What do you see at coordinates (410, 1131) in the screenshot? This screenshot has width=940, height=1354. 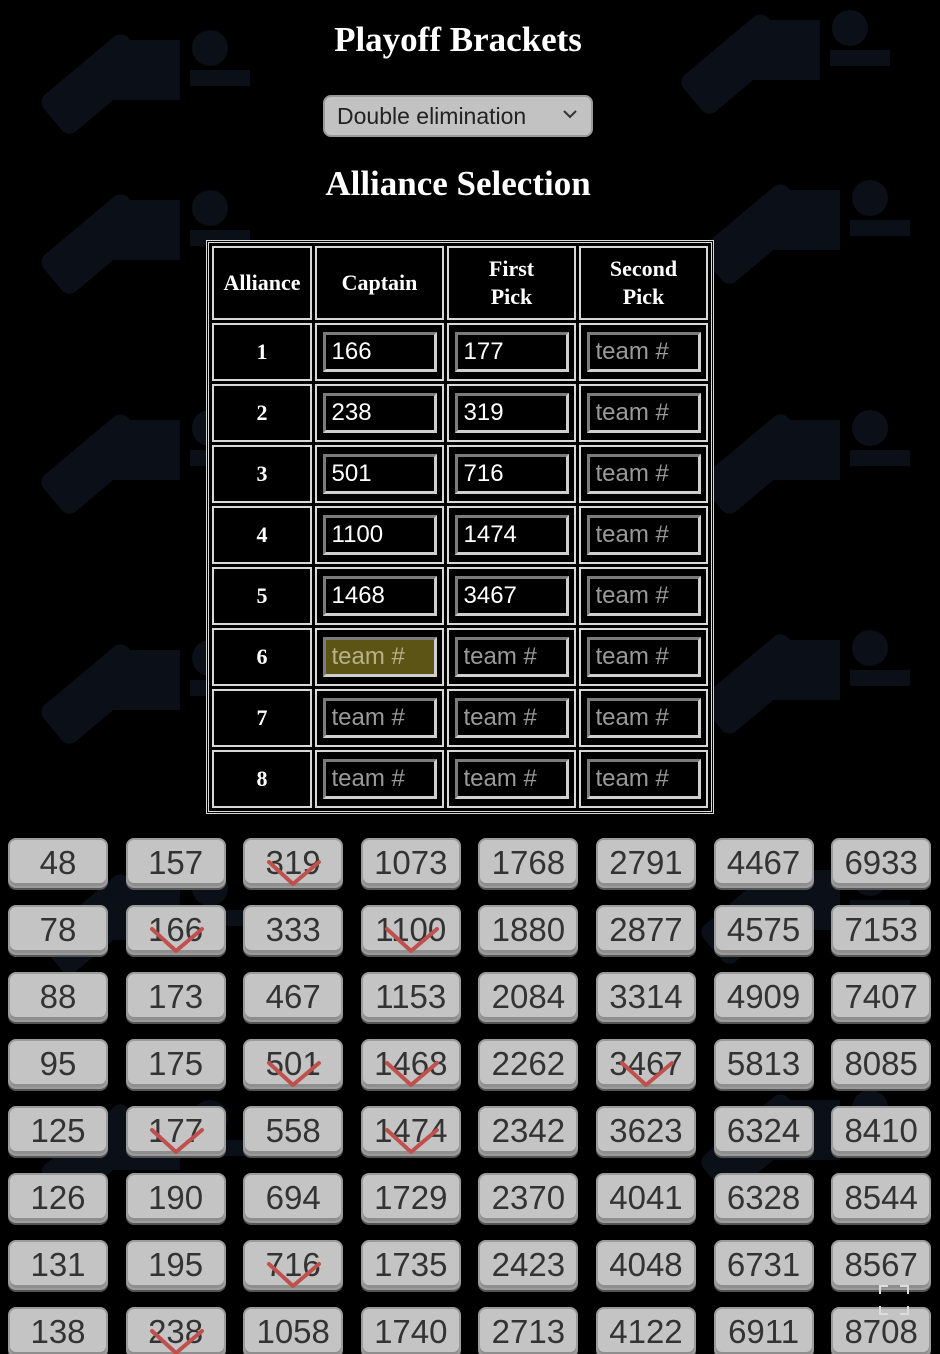 I see `team-button: 1474` at bounding box center [410, 1131].